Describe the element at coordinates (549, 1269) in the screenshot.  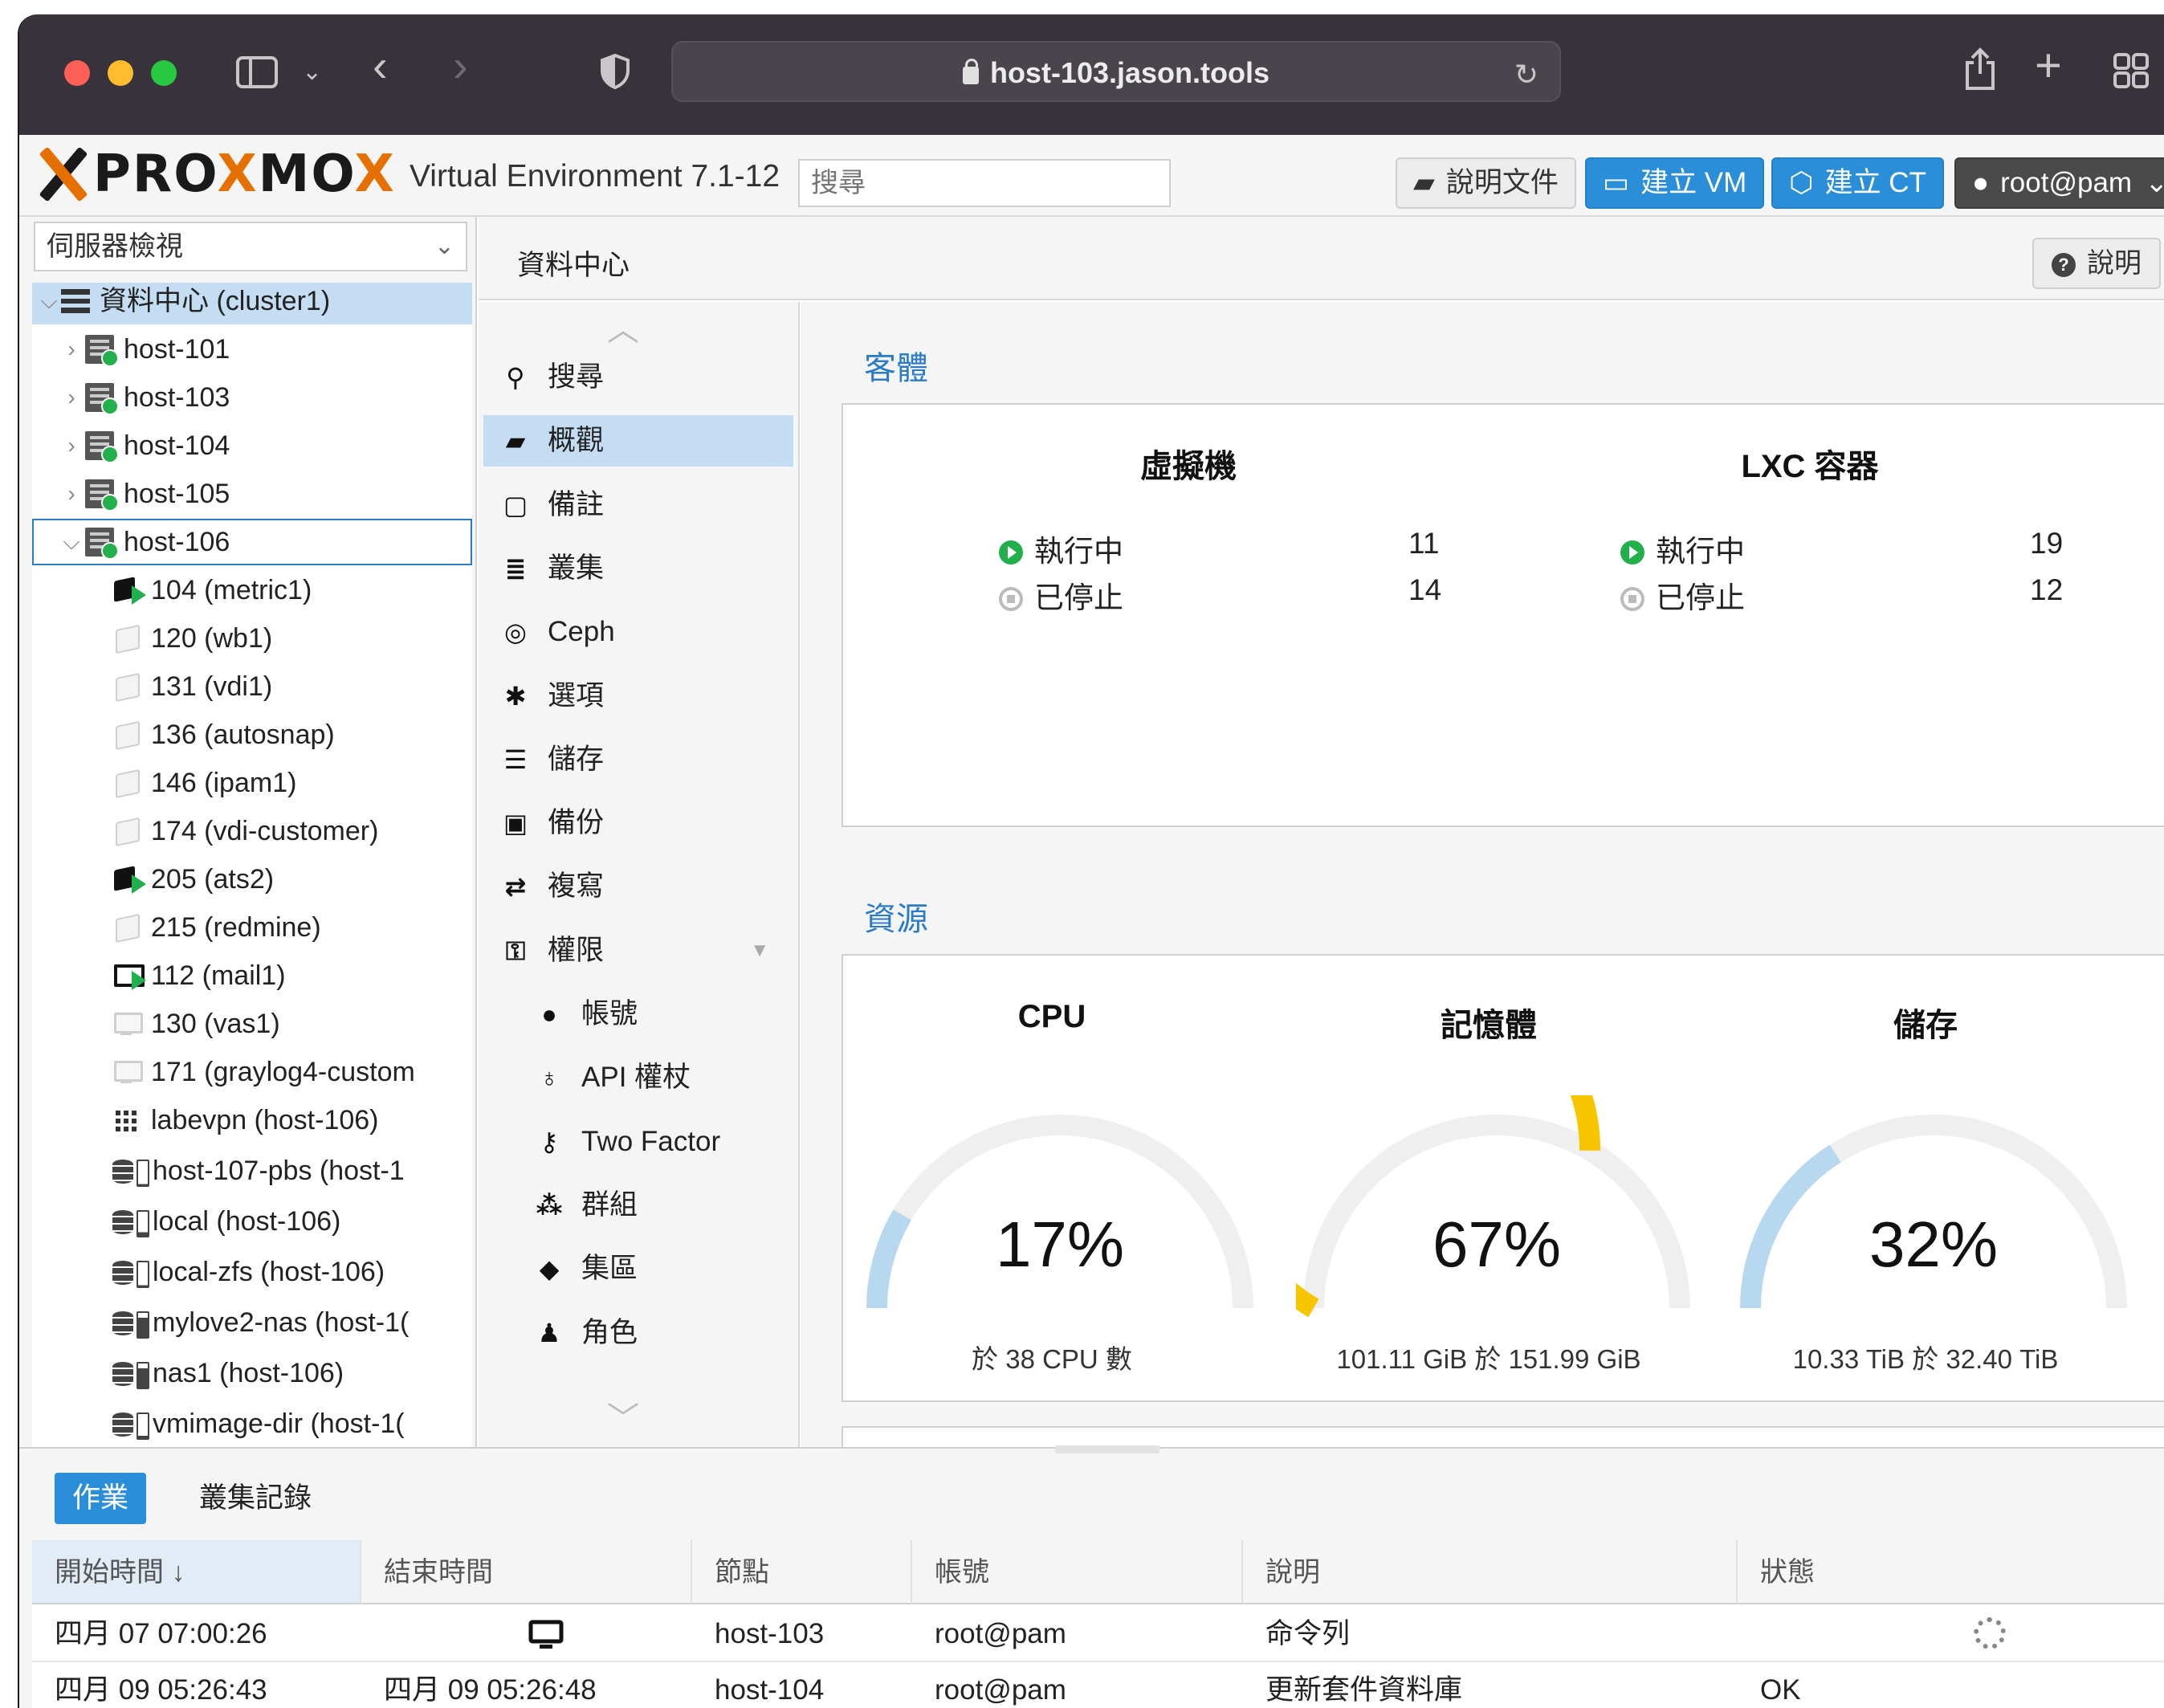
I see `tags-icon: ◆` at that location.